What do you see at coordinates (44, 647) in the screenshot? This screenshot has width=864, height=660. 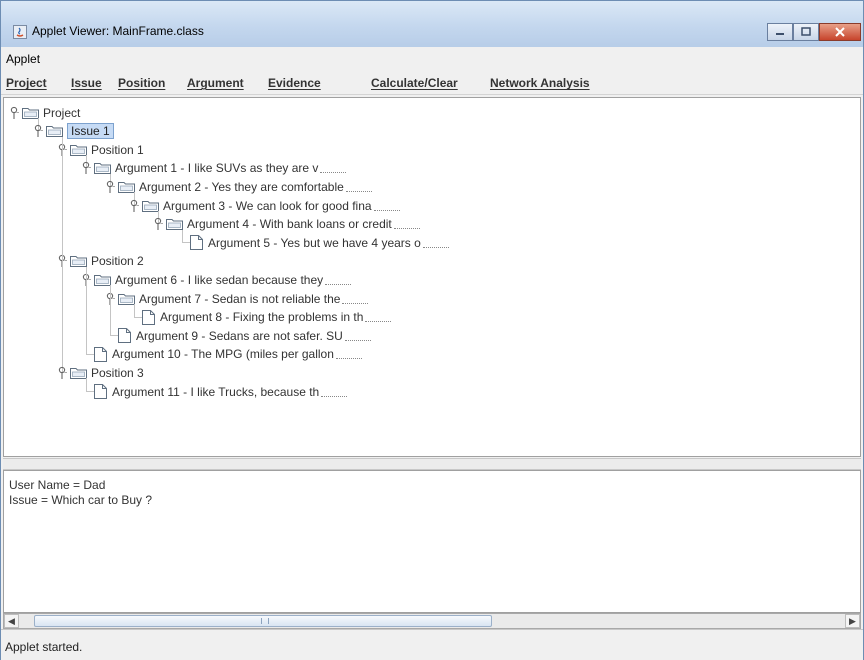 I see `status-text: Applet started.` at bounding box center [44, 647].